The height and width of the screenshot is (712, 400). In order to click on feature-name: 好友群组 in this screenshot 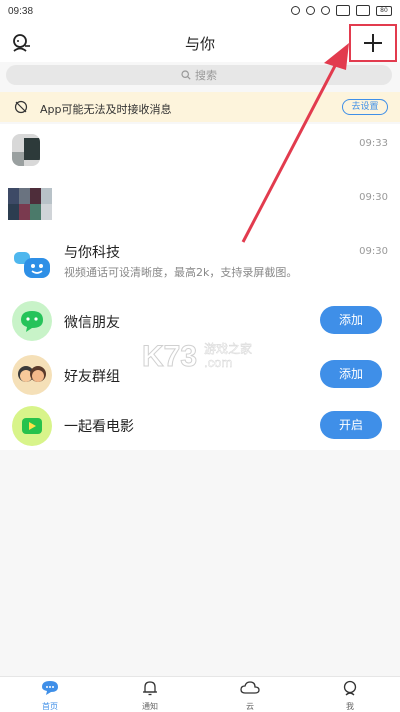, I will do `click(92, 377)`.